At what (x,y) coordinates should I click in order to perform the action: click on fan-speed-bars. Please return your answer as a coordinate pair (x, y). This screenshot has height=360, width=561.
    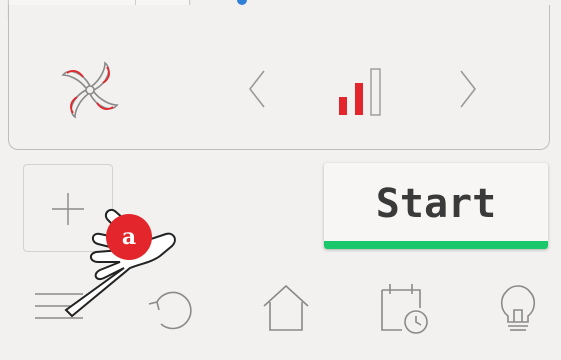
    Looking at the image, I should click on (367, 92).